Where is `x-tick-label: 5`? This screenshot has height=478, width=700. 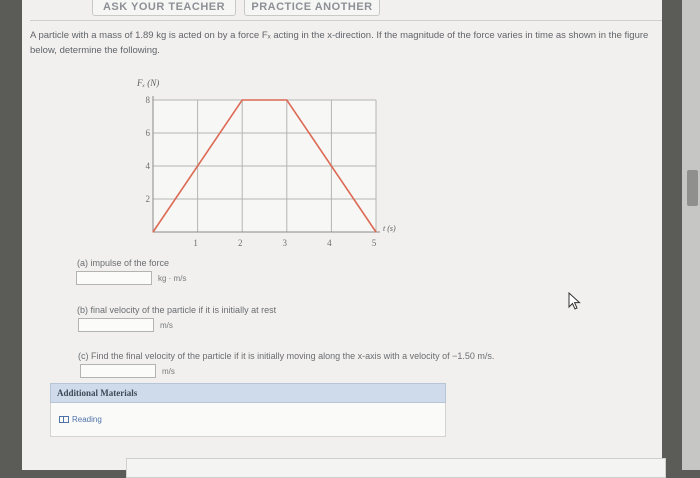 x-tick-label: 5 is located at coordinates (374, 243).